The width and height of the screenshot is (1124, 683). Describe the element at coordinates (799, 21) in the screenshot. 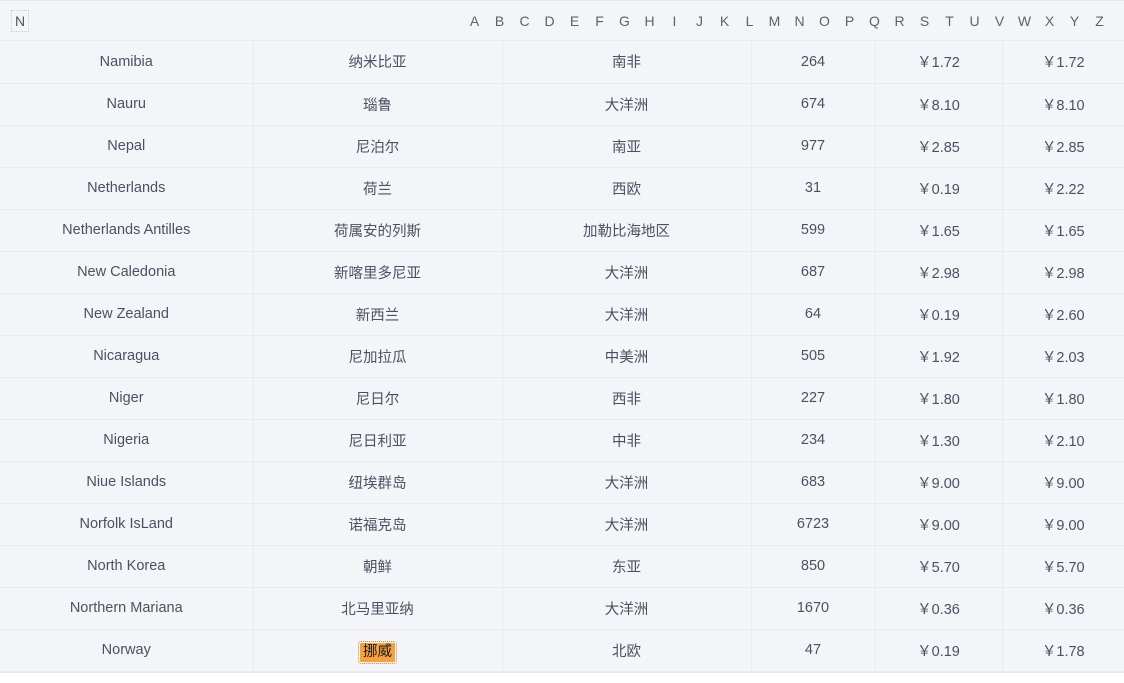

I see `alphabet-index-letter-n: N` at that location.